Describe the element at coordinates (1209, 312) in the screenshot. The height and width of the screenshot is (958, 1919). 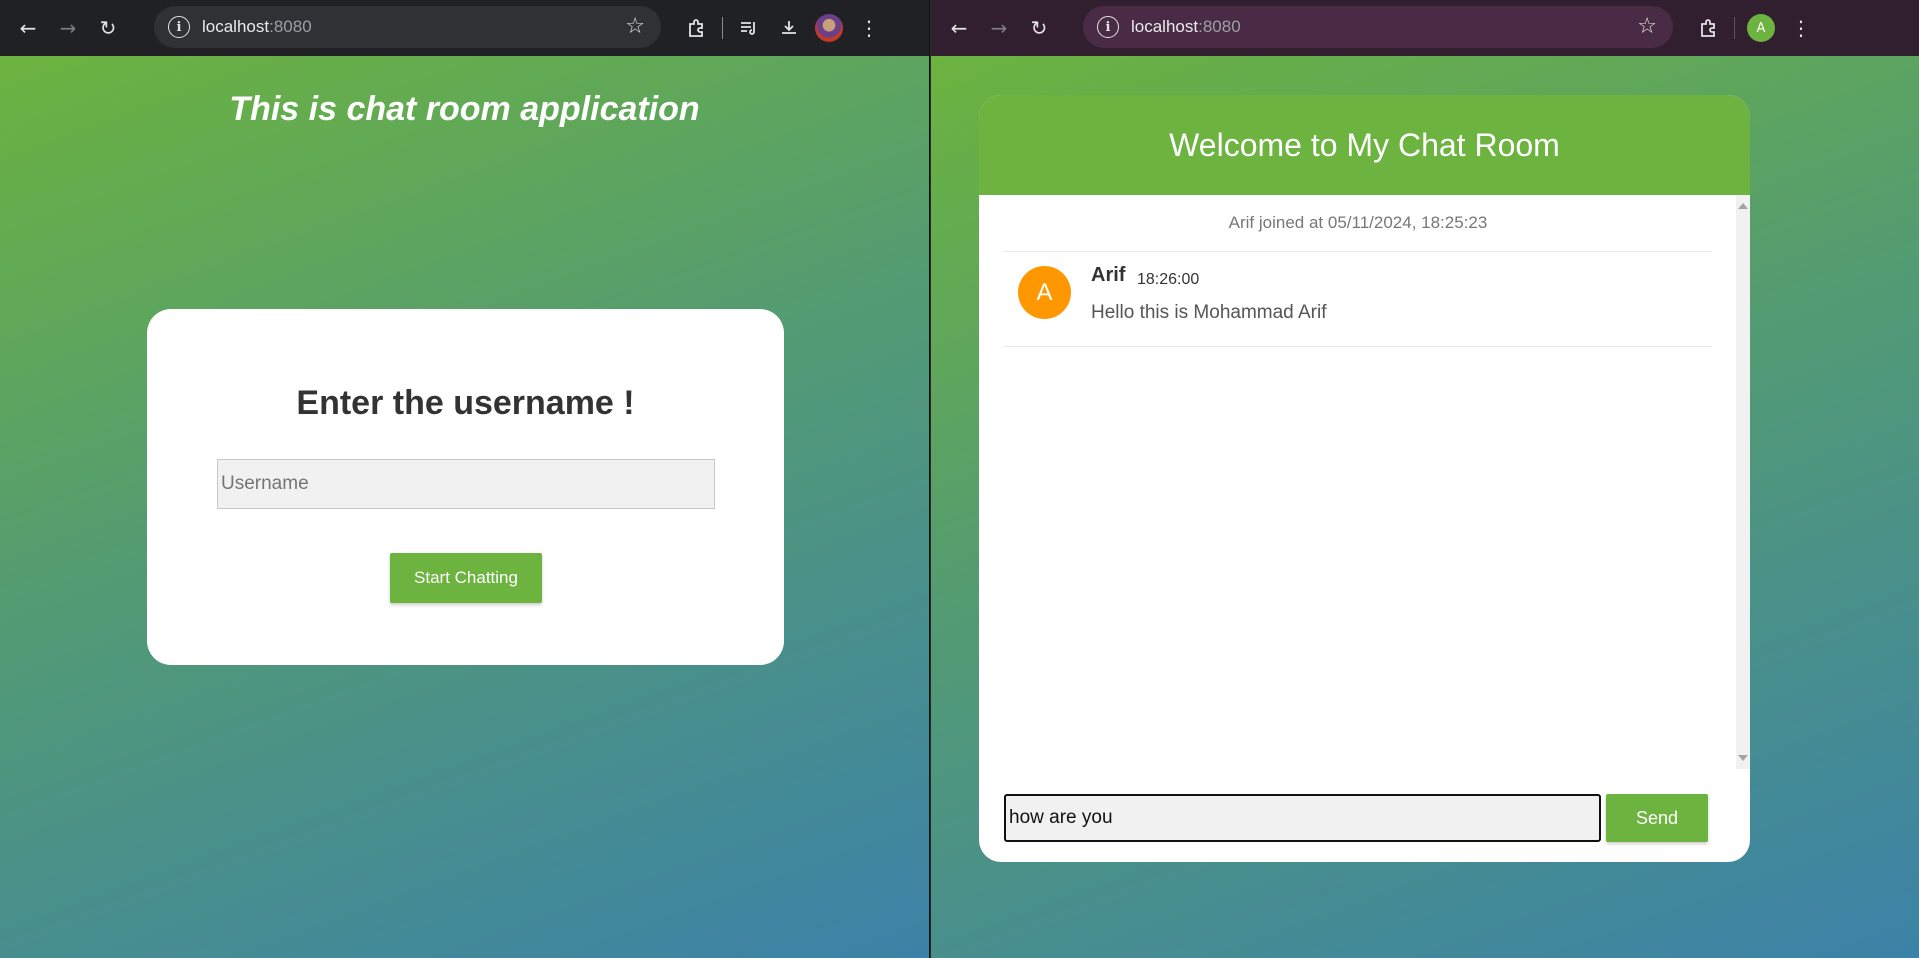
I see `message-text: Hello this is Mohammad Arif` at that location.